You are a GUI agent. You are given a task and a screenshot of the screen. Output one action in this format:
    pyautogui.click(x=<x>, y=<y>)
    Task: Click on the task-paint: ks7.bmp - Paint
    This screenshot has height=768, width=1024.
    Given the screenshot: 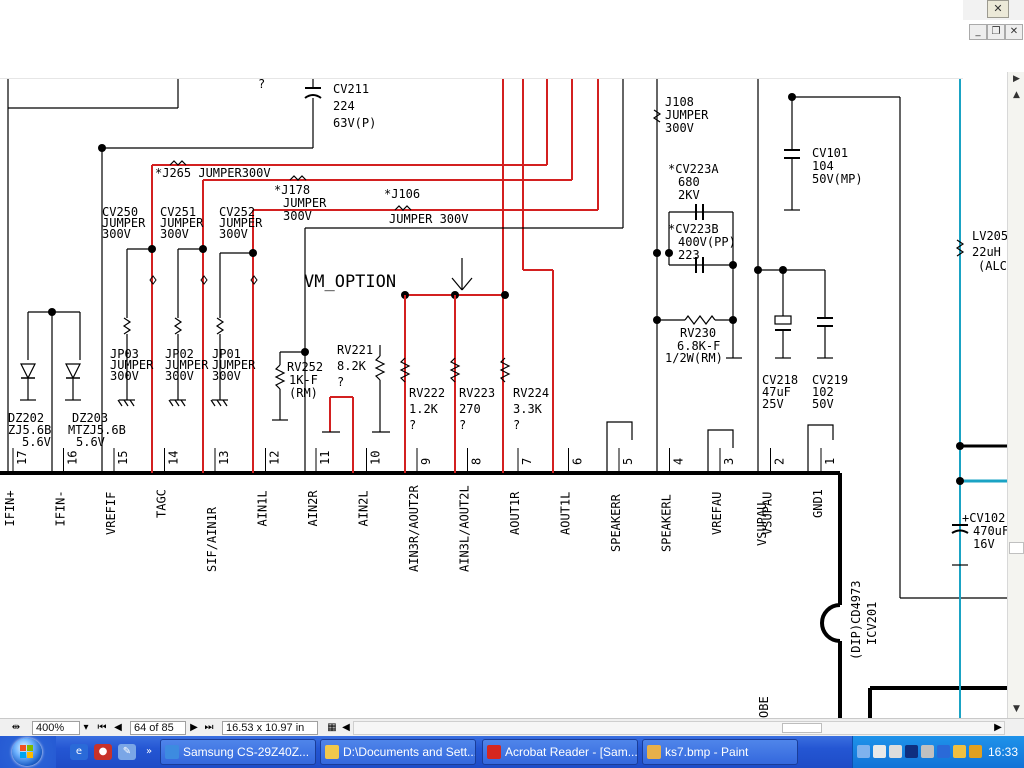 What is the action you would take?
    pyautogui.click(x=720, y=752)
    